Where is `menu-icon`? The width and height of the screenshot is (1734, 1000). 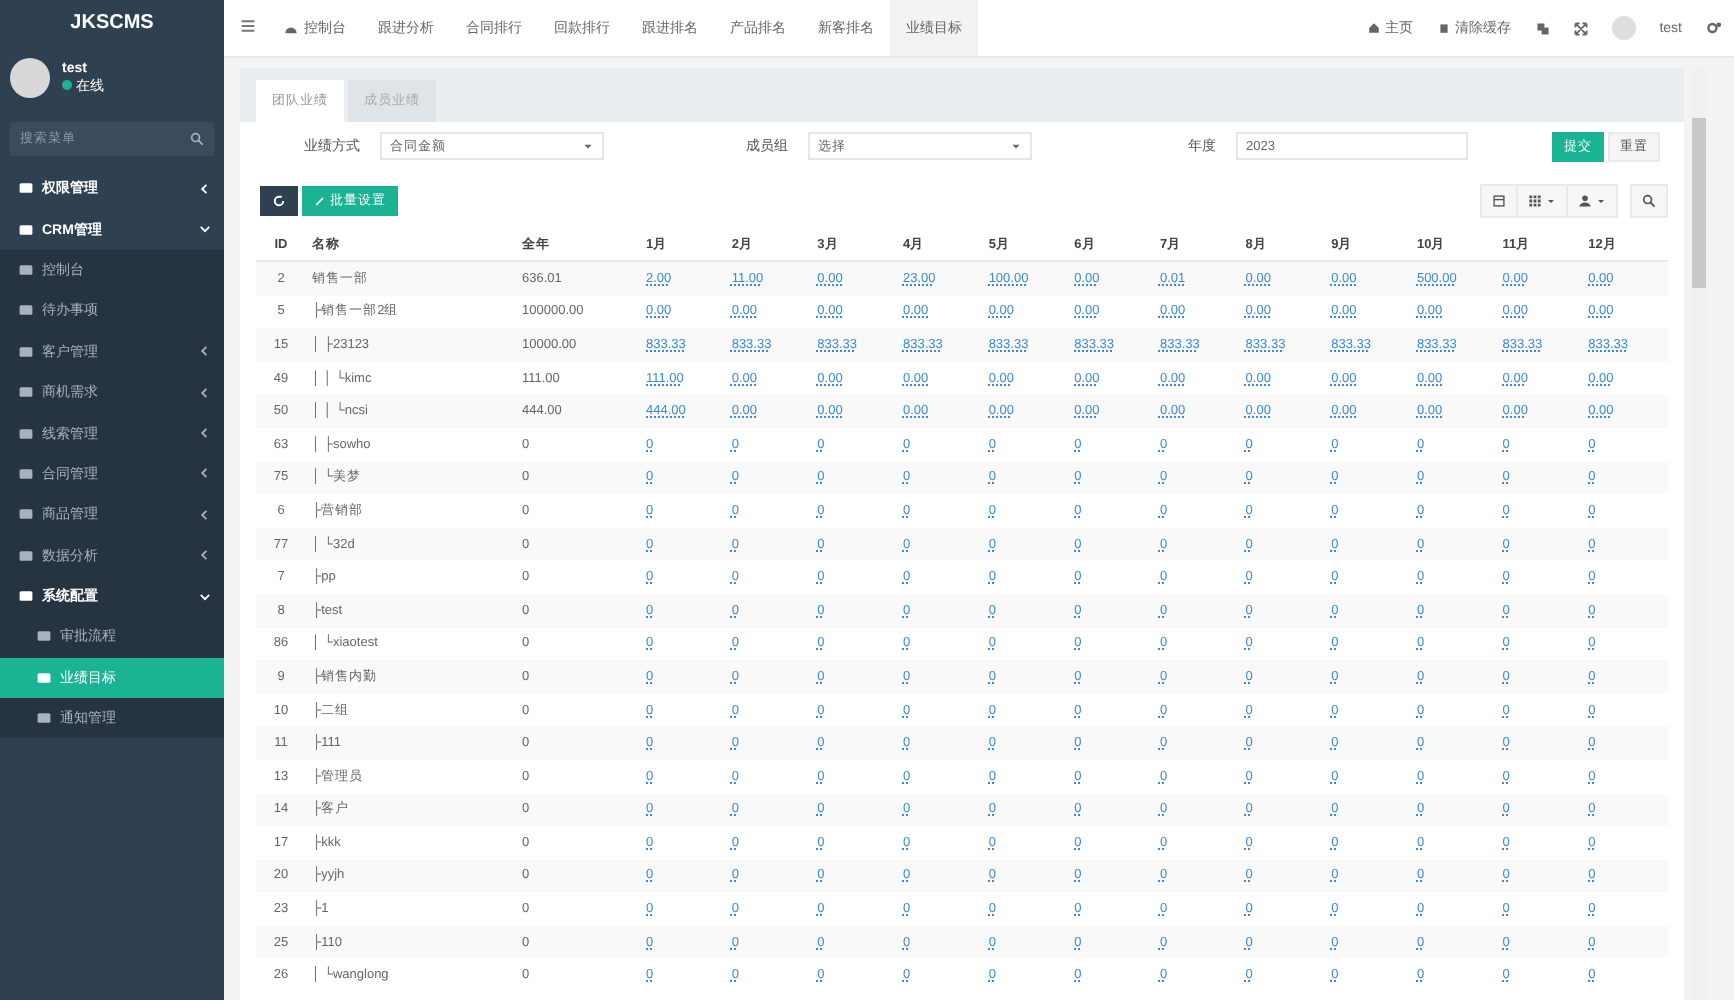 menu-icon is located at coordinates (248, 26).